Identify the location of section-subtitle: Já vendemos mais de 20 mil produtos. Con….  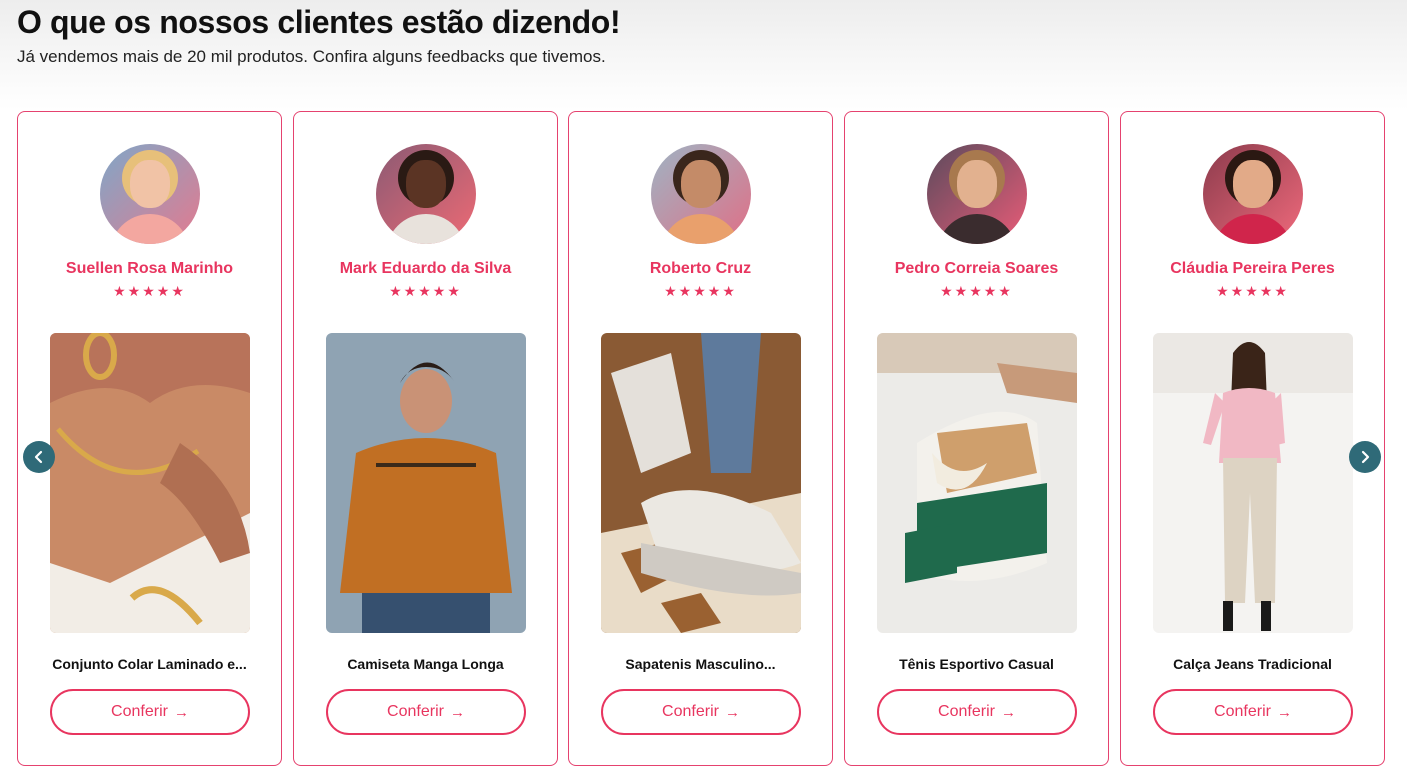
(311, 56).